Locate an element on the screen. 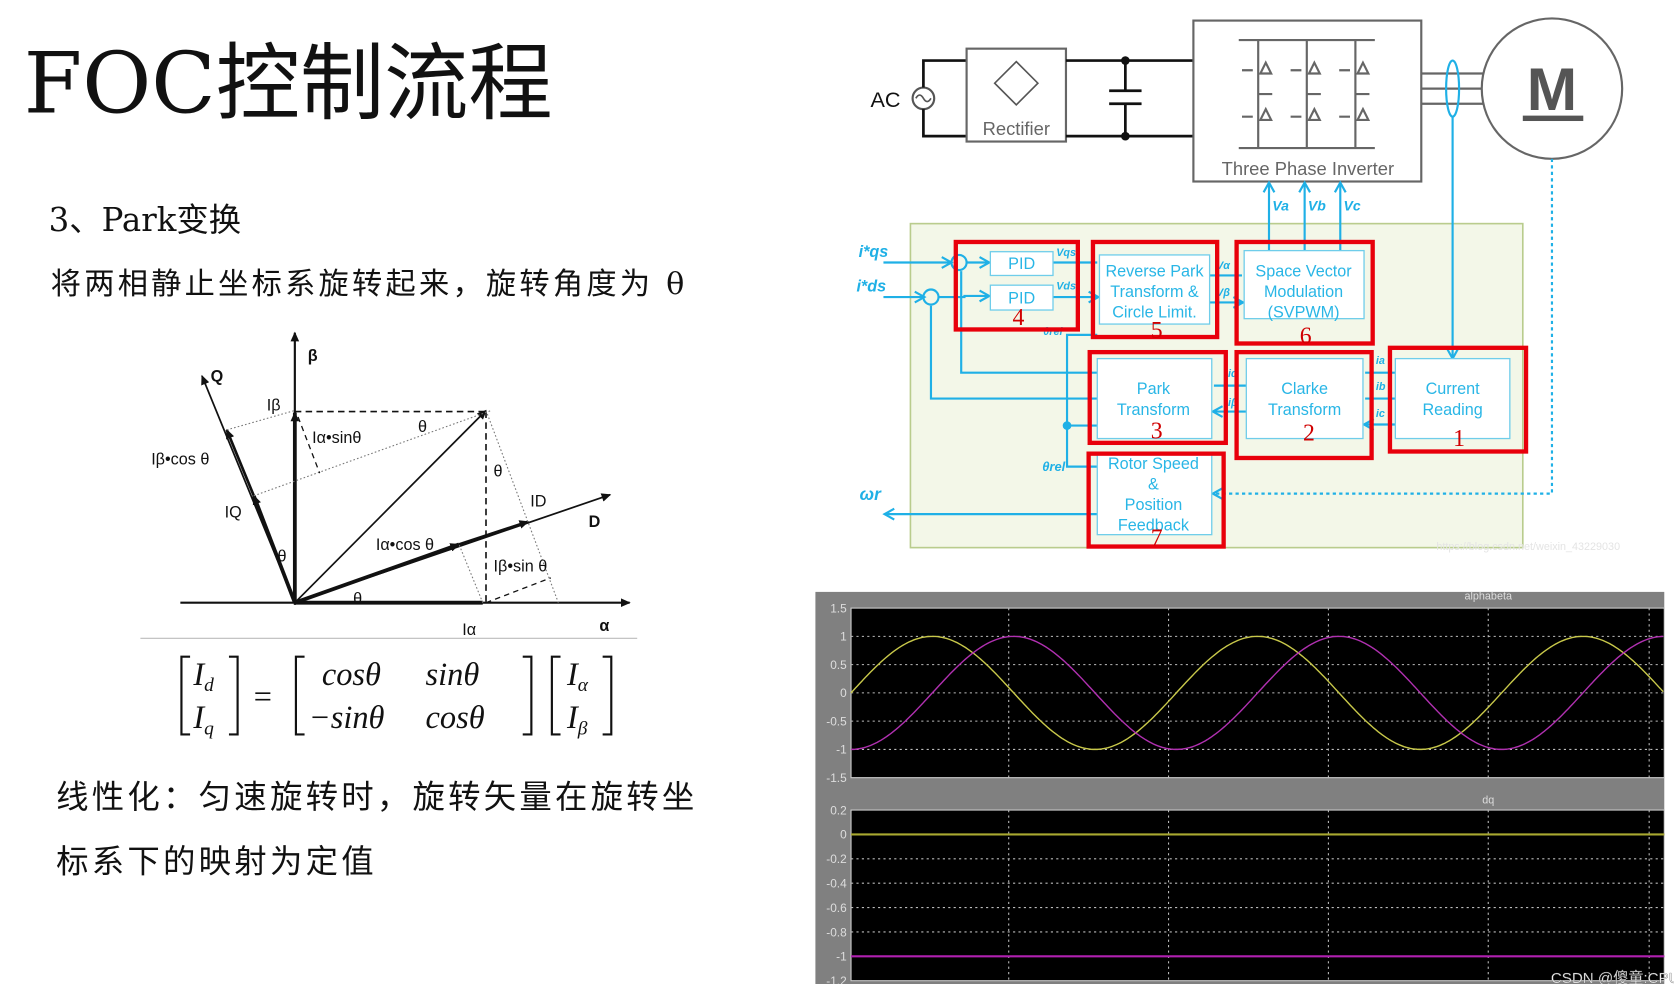 The image size is (1674, 984). y-tick-label: 0.2 is located at coordinates (838, 810).